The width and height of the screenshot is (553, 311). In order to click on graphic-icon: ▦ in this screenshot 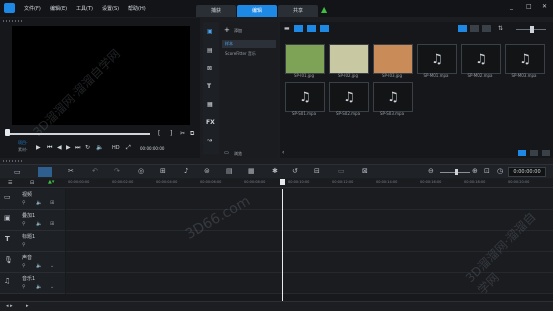, I will do `click(210, 105)`.